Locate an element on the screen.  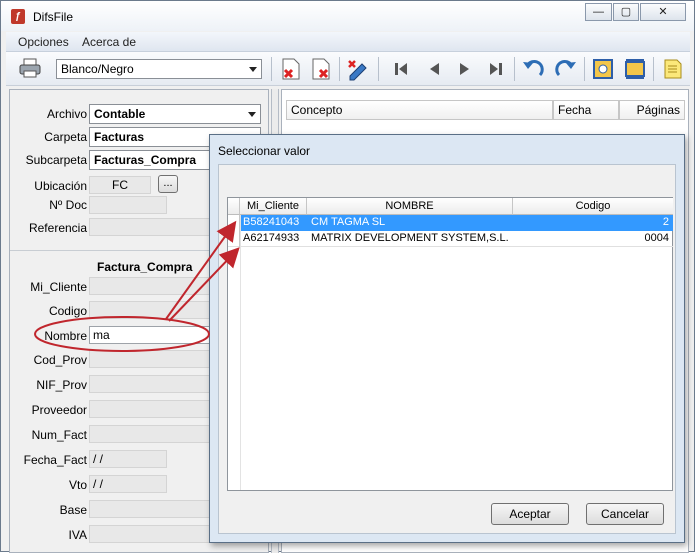
column-fecha: Fecha is located at coordinates (586, 110).